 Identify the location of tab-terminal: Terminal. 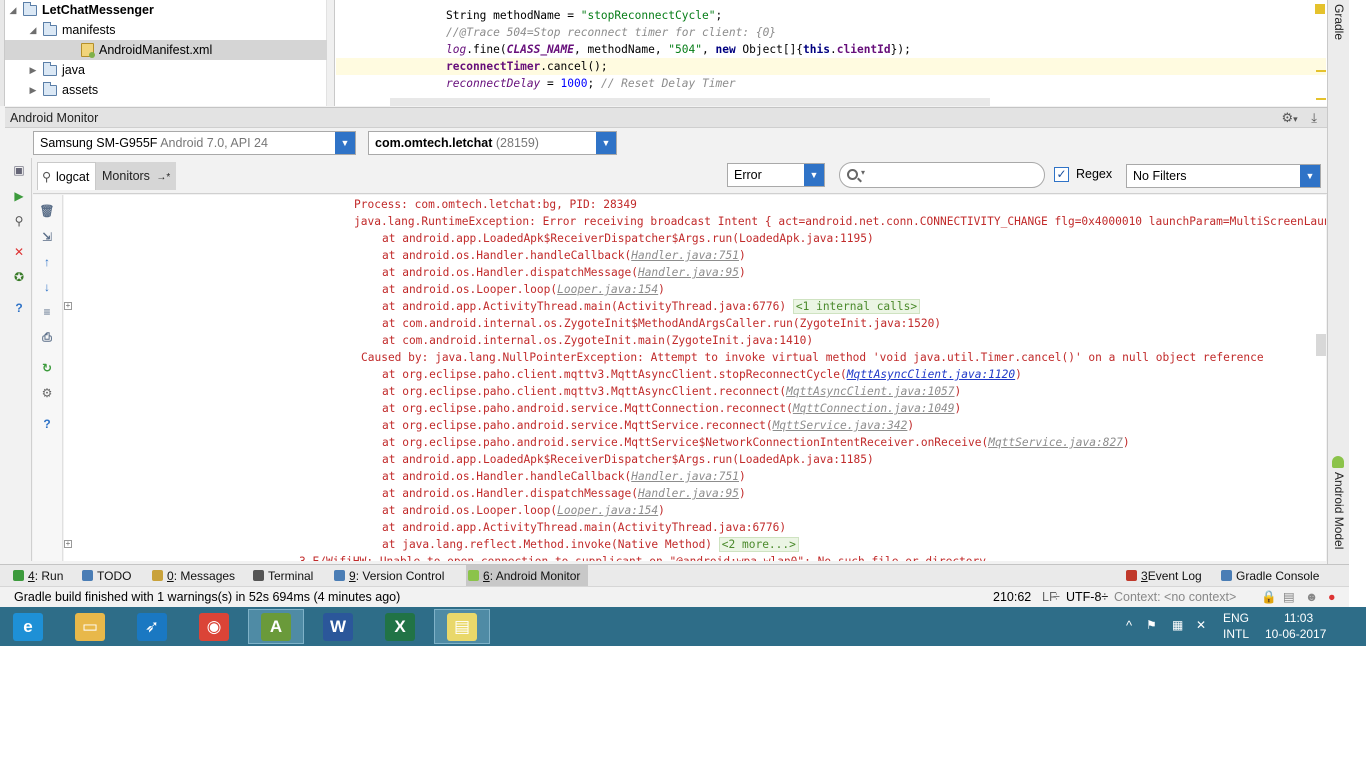
(282, 576).